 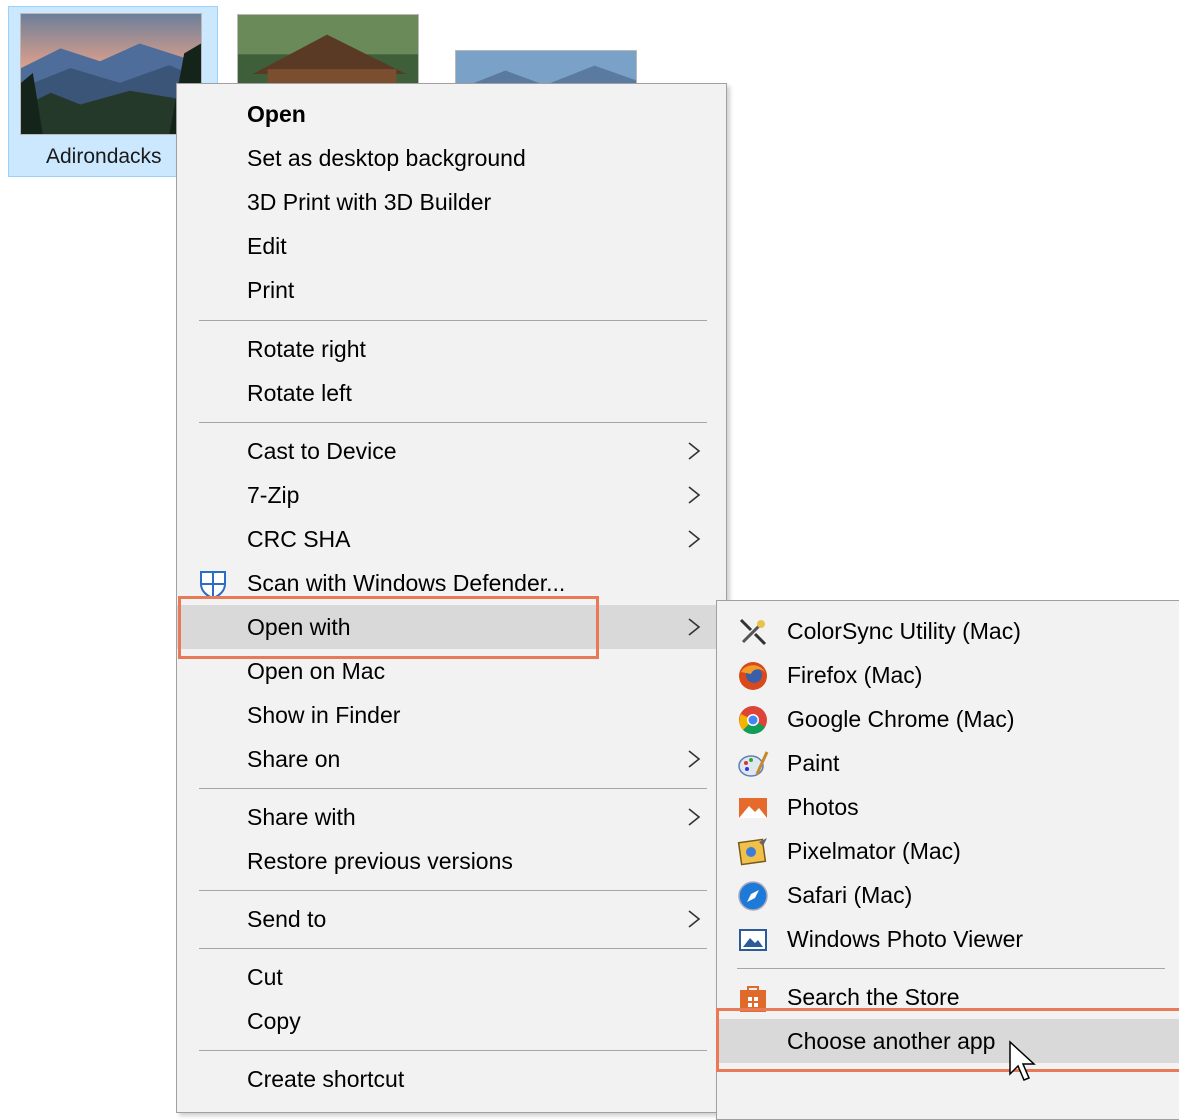 I want to click on menu-item-label: Restore previous versions, so click(x=380, y=861).